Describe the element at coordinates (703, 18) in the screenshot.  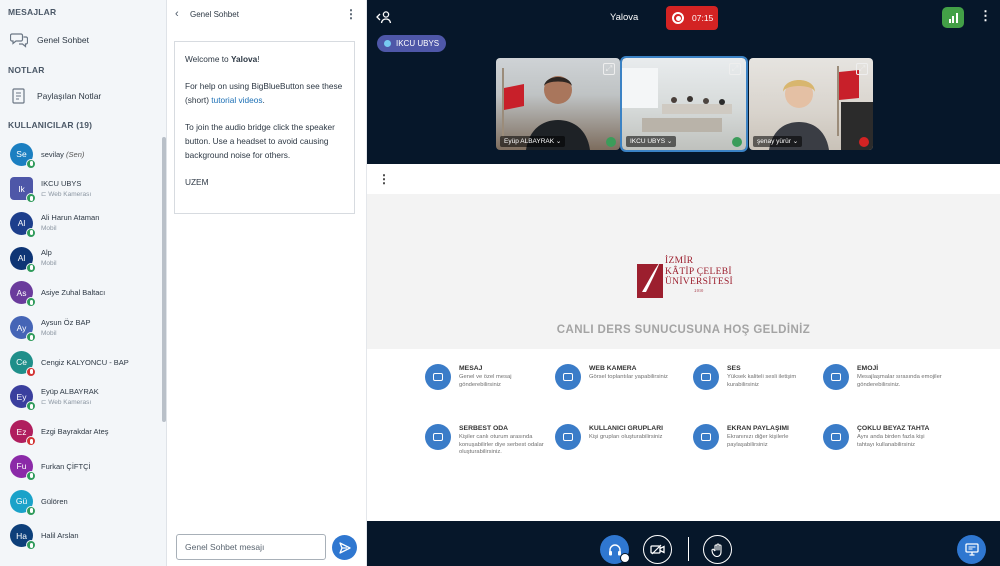
I see `recording-timer: 07:15` at that location.